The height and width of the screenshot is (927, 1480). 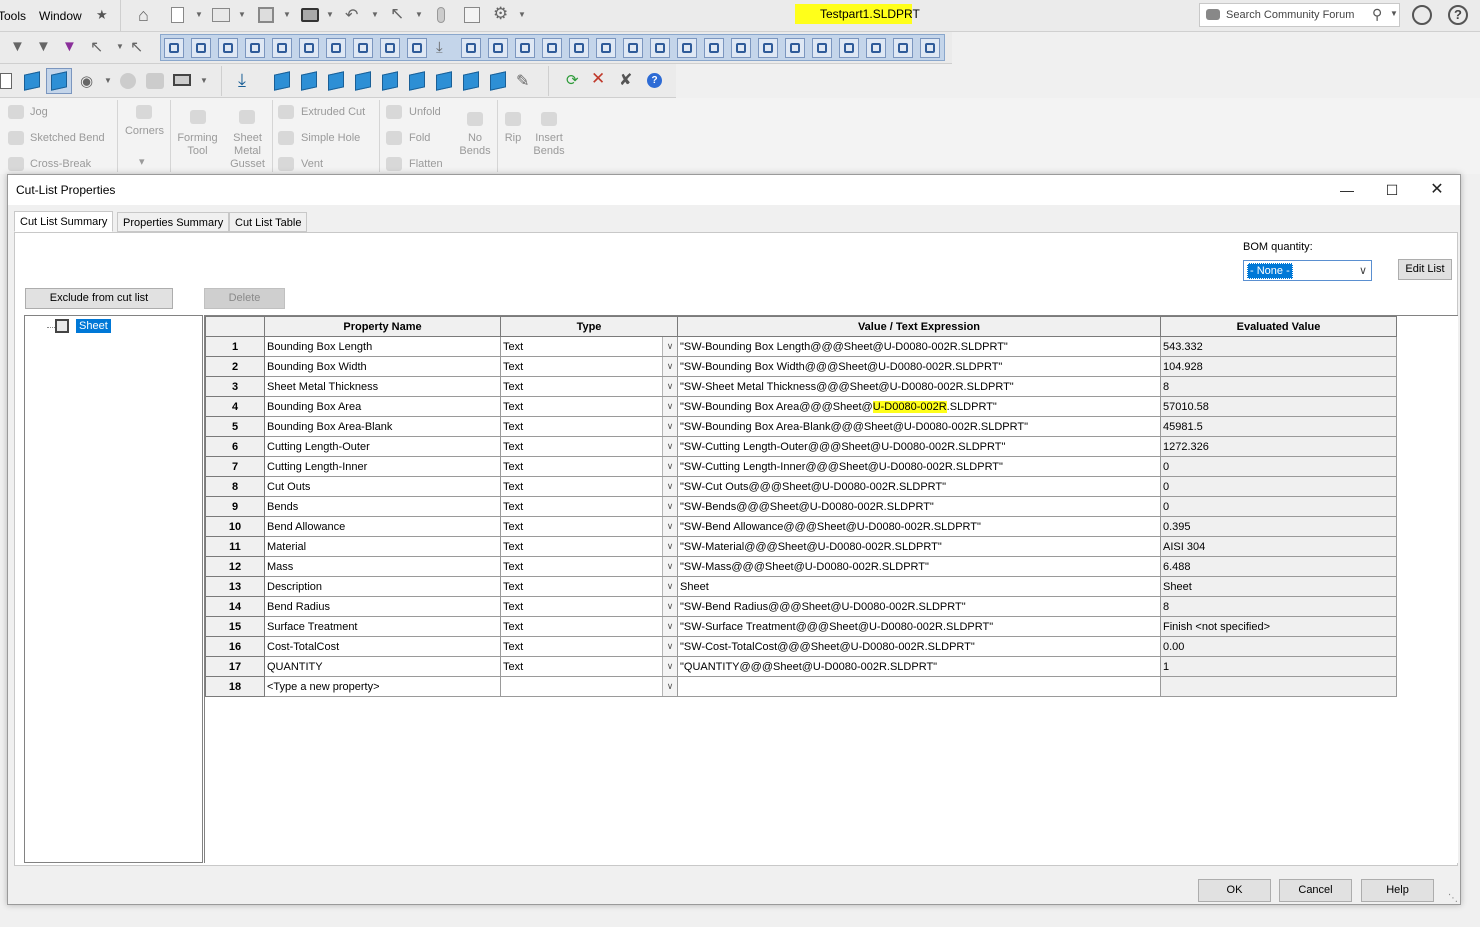 I want to click on open-folder-icon, so click(x=221, y=15).